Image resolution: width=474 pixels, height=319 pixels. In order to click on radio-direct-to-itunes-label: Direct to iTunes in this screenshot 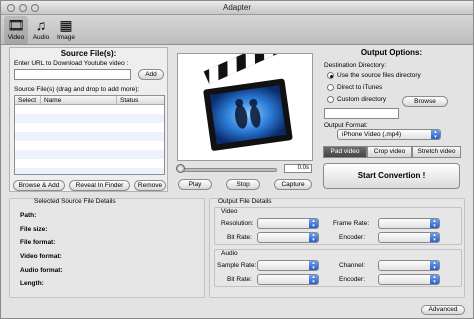, I will do `click(360, 87)`.